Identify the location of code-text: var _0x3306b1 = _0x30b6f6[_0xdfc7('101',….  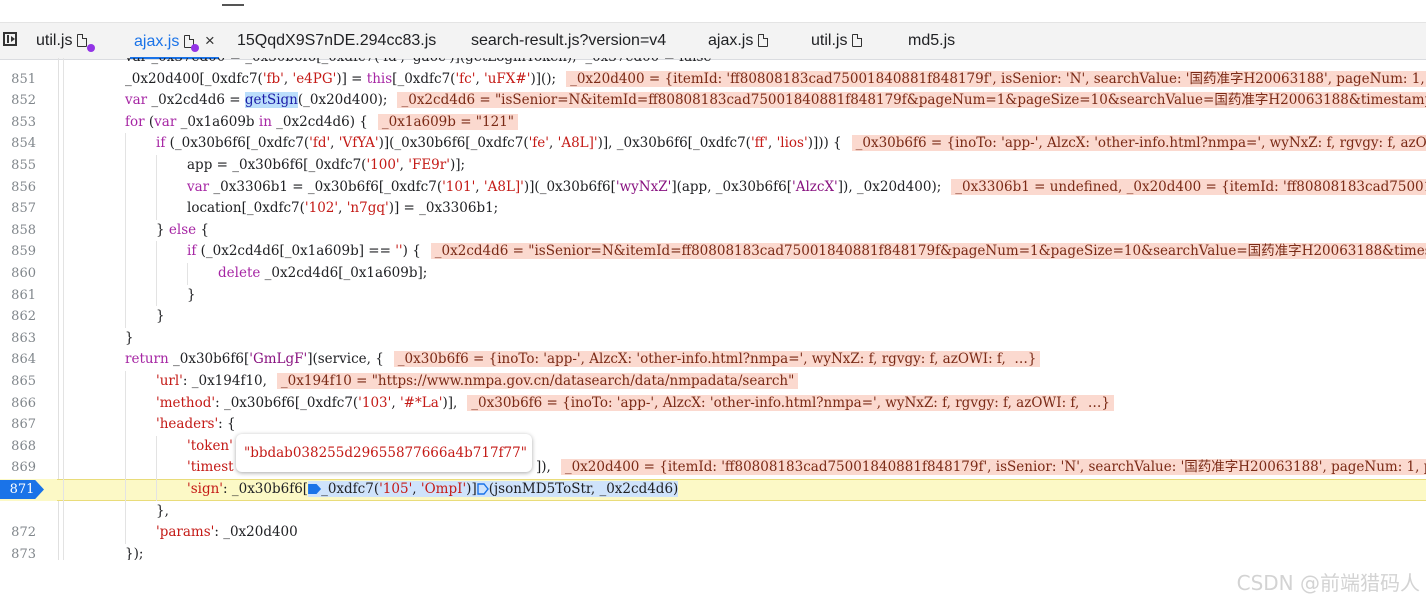
(806, 188).